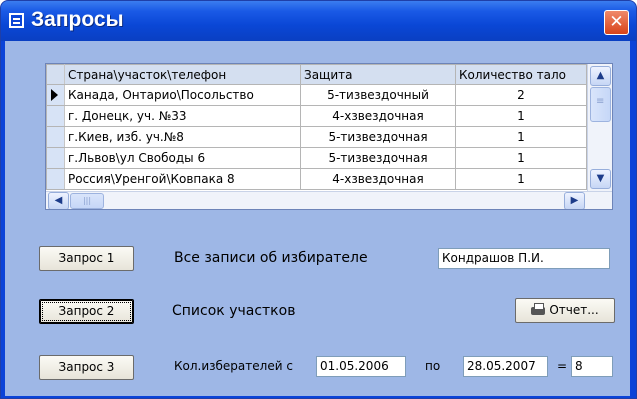 The image size is (637, 399). Describe the element at coordinates (318, 21) in the screenshot. I see `title-bar: Запросы ✕` at that location.